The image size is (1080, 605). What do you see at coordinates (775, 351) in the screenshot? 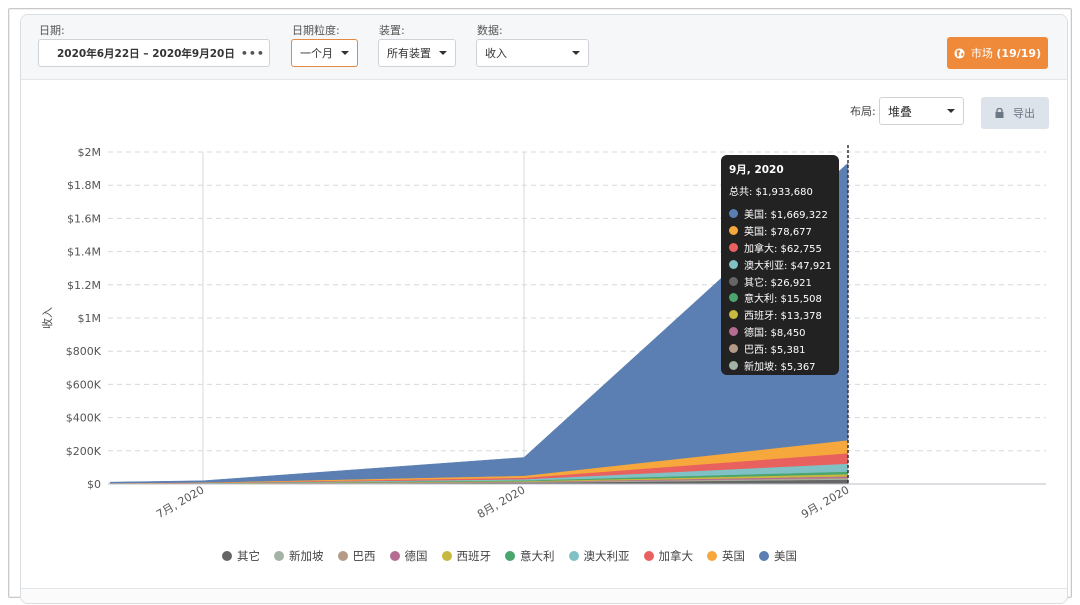
I see `tooltip-row-label: 巴西: $5,381` at bounding box center [775, 351].